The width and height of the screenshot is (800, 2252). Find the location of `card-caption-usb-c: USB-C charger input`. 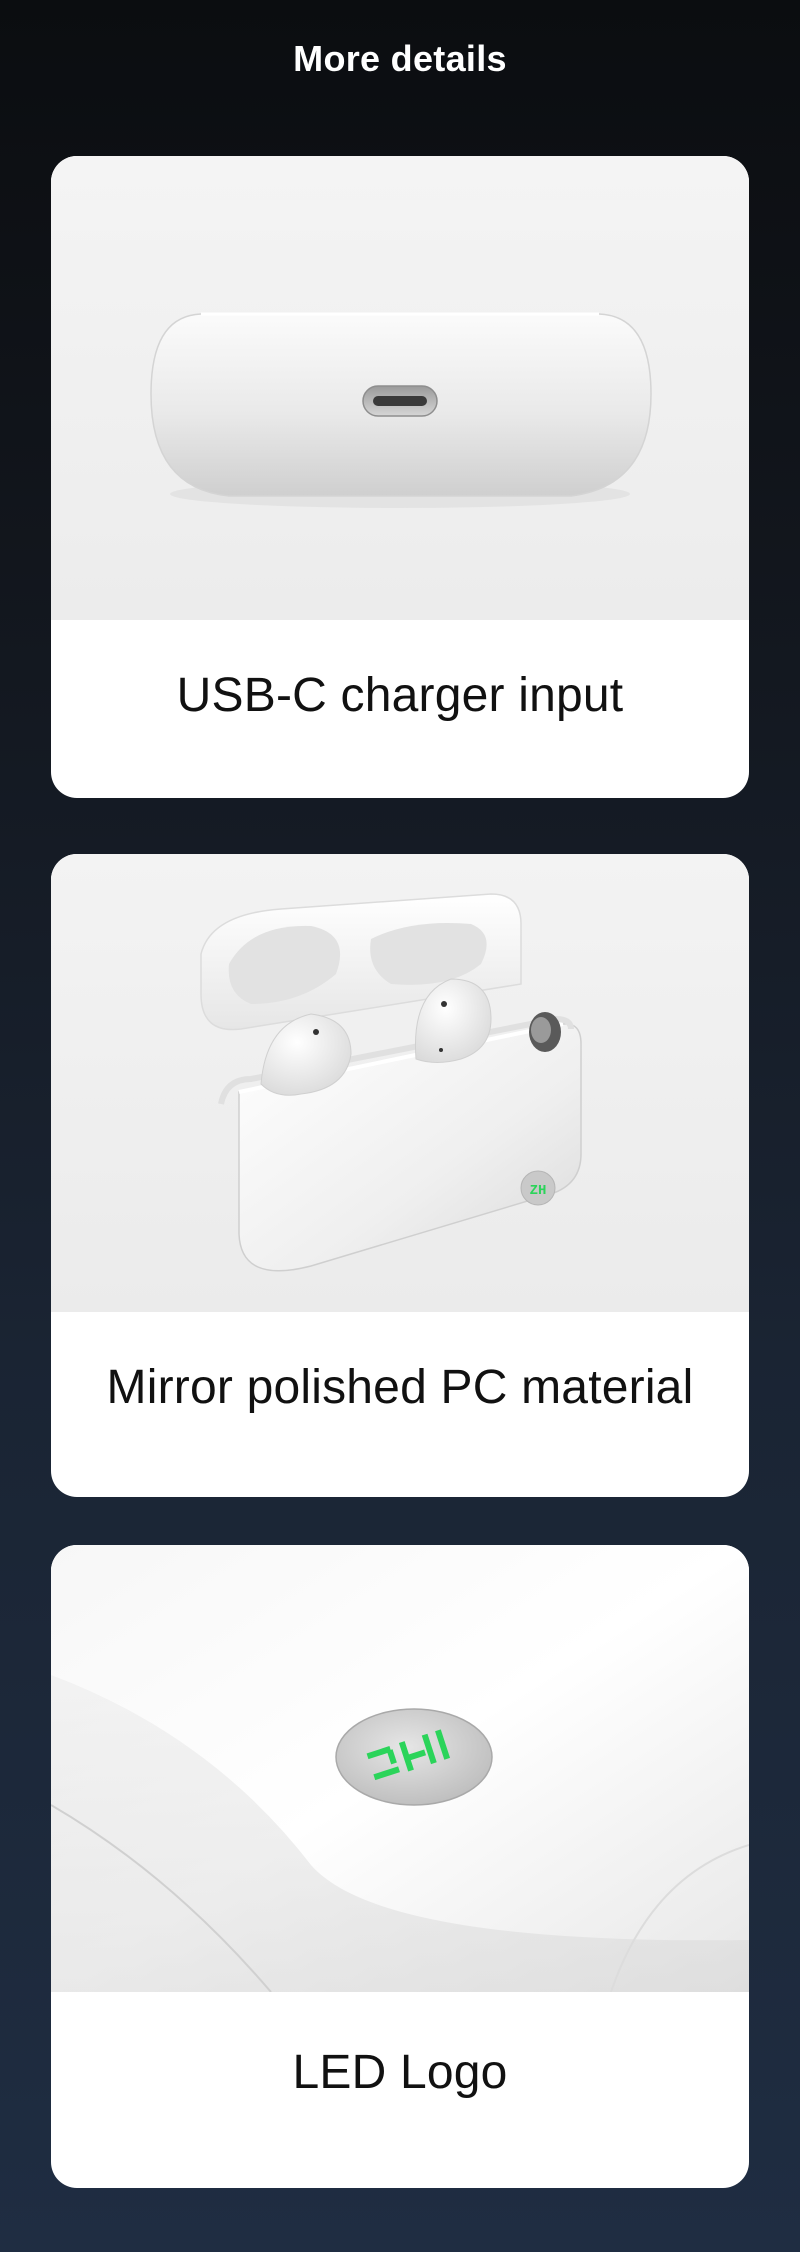

card-caption-usb-c: USB-C charger input is located at coordinates (400, 695).